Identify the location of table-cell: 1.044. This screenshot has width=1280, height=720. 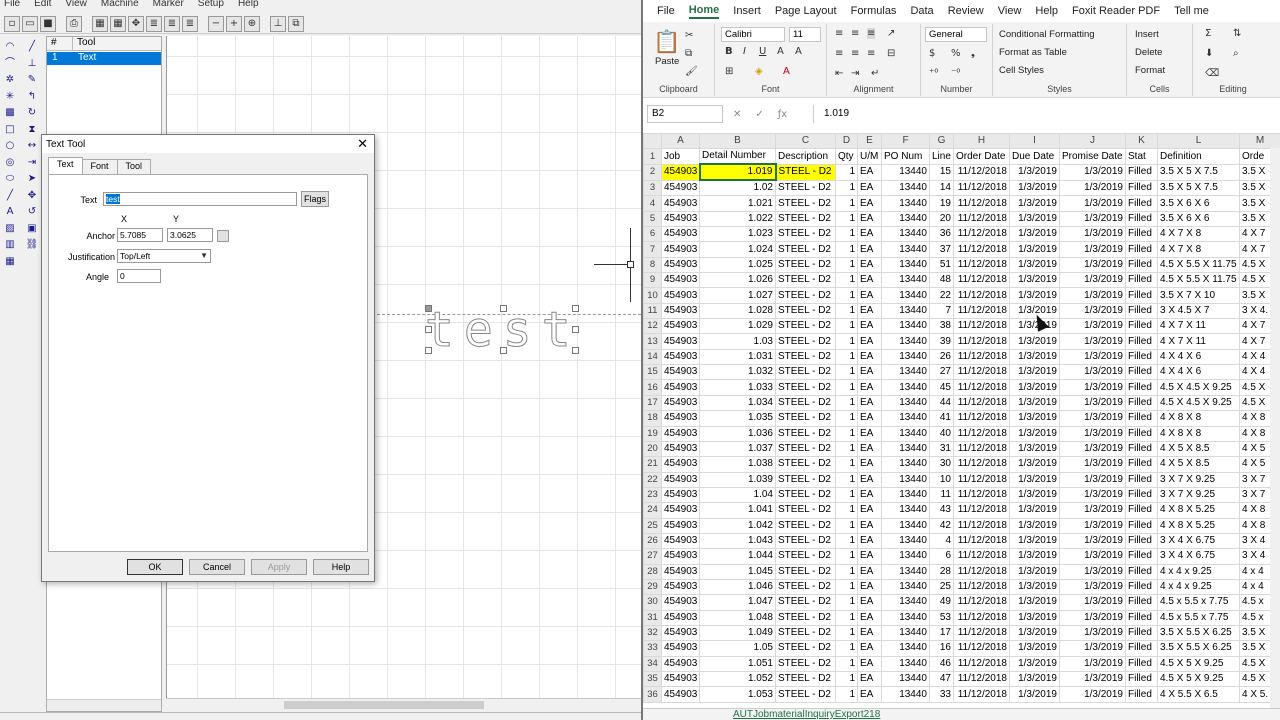
(737, 556).